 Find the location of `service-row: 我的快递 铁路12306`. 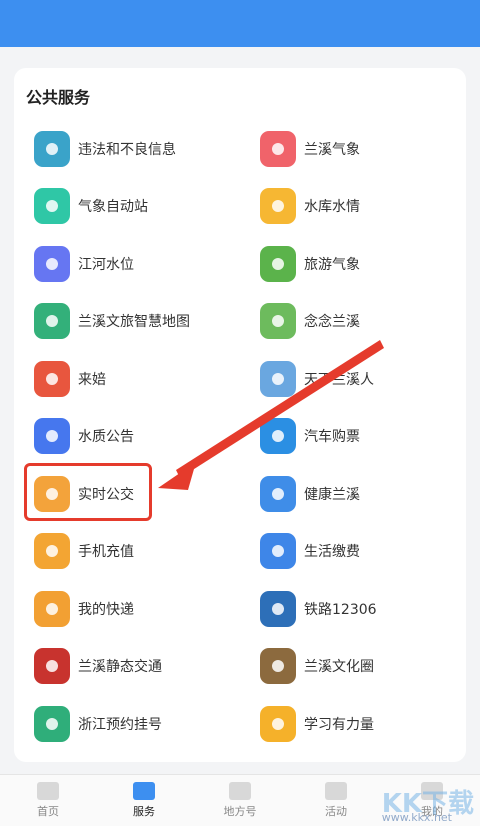

service-row: 我的快递 铁路12306 is located at coordinates (240, 609).